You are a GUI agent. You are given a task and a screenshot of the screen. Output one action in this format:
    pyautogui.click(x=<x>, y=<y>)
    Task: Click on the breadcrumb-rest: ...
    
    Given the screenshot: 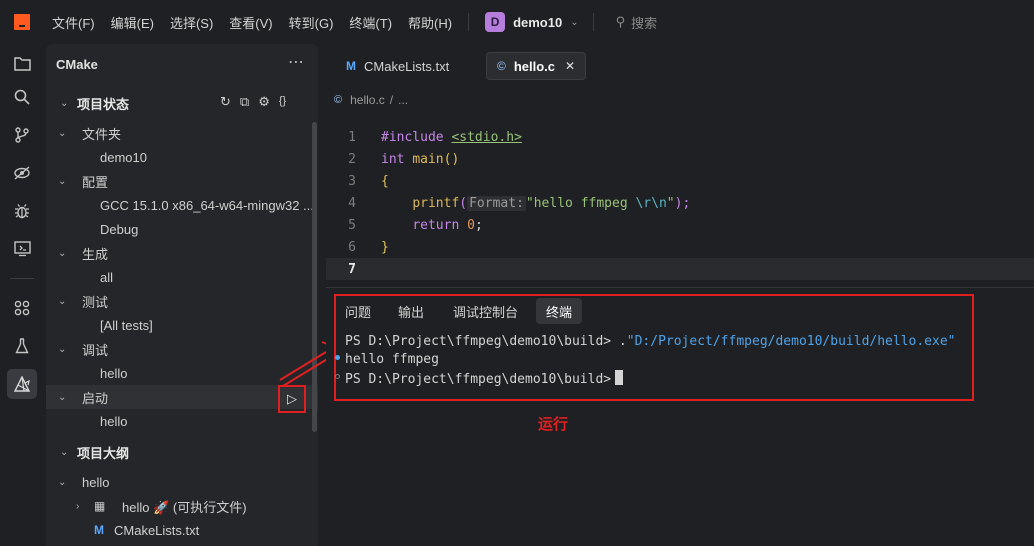 What is the action you would take?
    pyautogui.click(x=403, y=100)
    